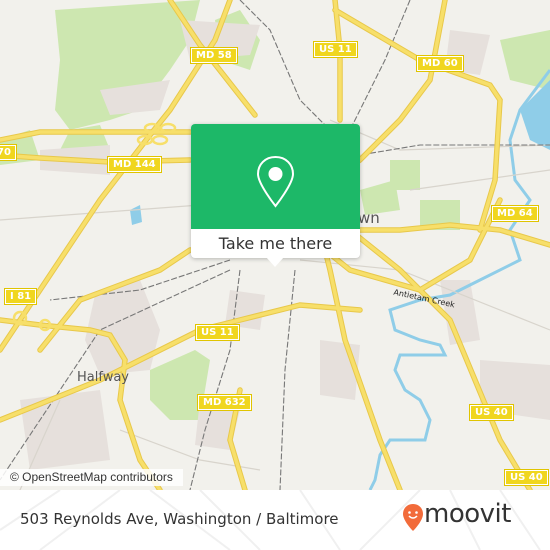 The width and height of the screenshot is (550, 550). What do you see at coordinates (179, 519) in the screenshot?
I see `address-label: 503 Reynolds Ave, Washington / Baltimore` at bounding box center [179, 519].